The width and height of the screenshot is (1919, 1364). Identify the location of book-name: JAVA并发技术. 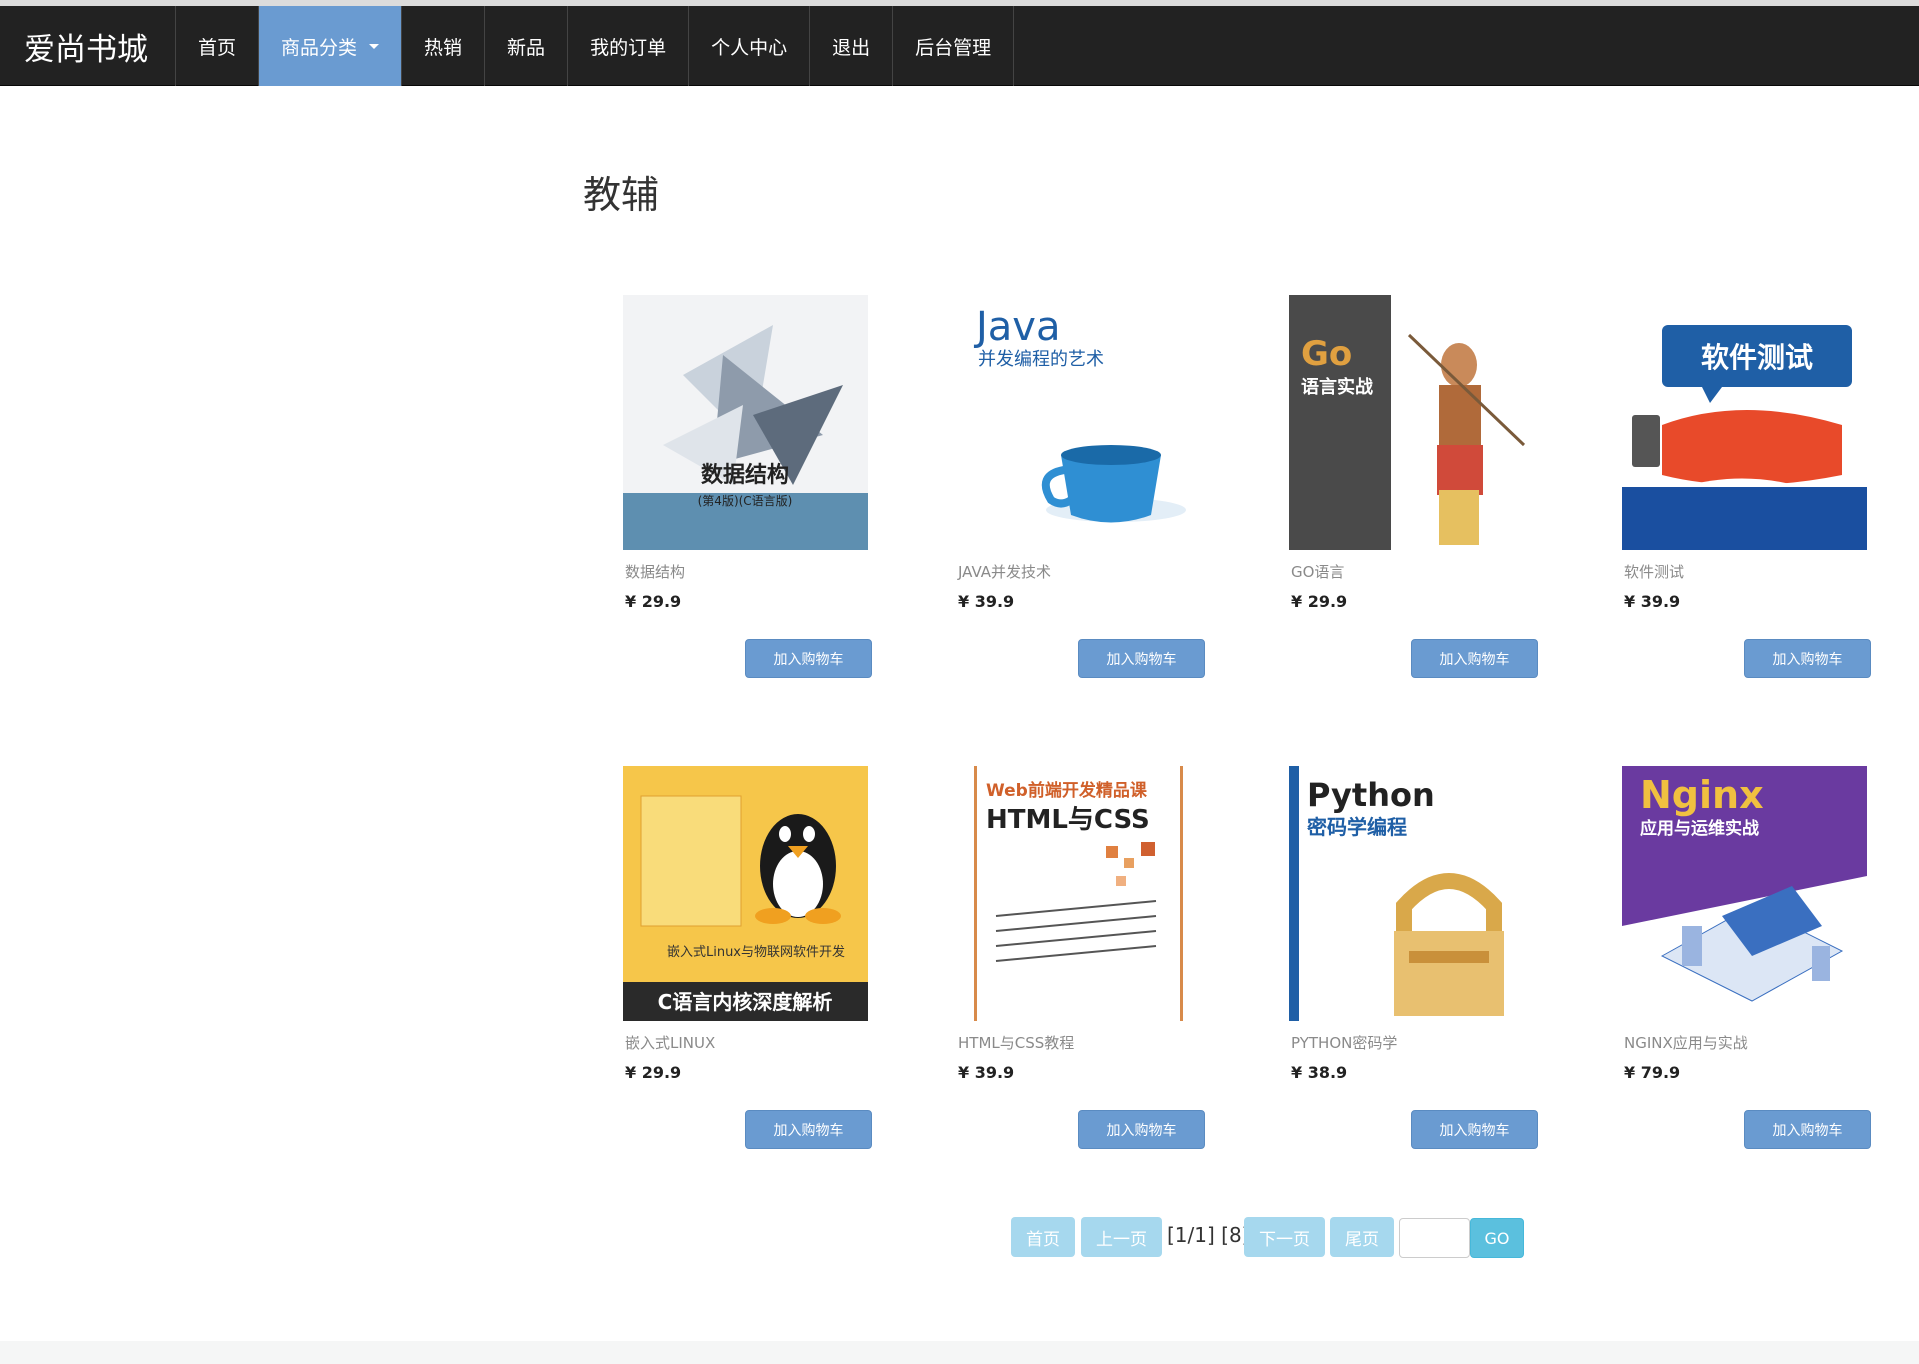
(1004, 571).